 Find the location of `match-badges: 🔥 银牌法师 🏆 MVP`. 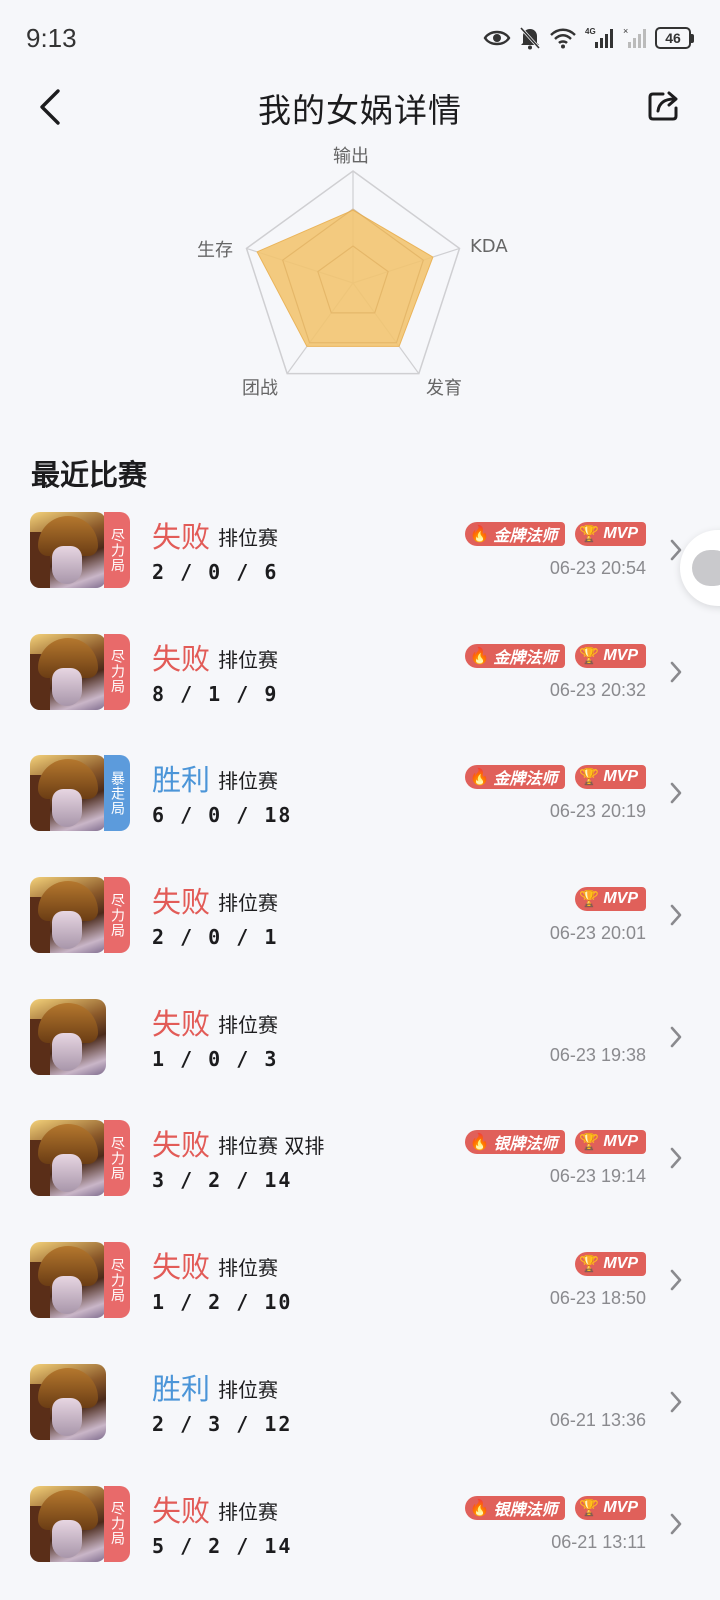

match-badges: 🔥 银牌法师 🏆 MVP is located at coordinates (555, 1507).